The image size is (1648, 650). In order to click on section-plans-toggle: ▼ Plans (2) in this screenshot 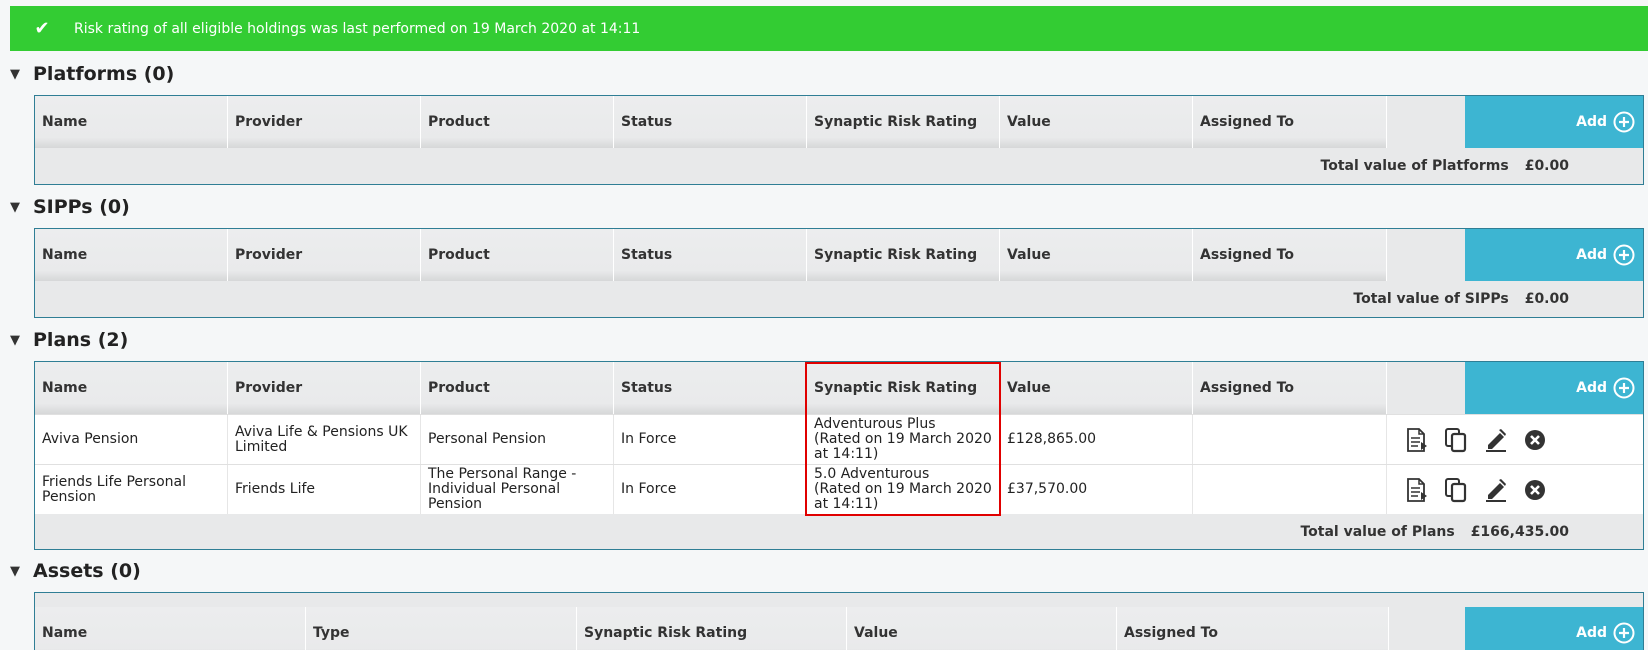, I will do `click(69, 340)`.